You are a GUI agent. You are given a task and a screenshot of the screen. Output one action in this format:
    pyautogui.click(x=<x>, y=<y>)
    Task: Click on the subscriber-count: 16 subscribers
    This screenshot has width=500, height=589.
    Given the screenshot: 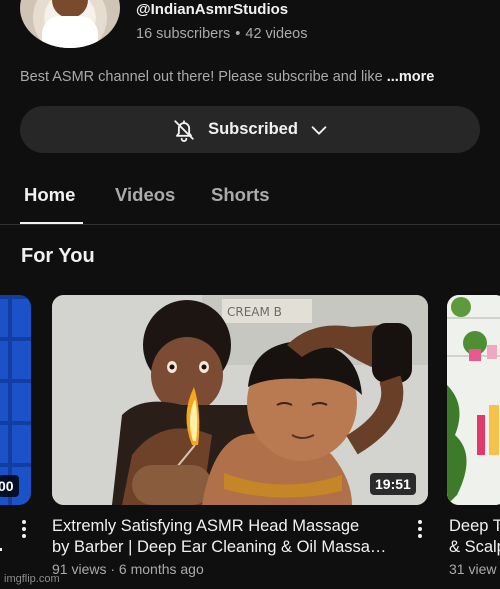 What is the action you would take?
    pyautogui.click(x=183, y=34)
    